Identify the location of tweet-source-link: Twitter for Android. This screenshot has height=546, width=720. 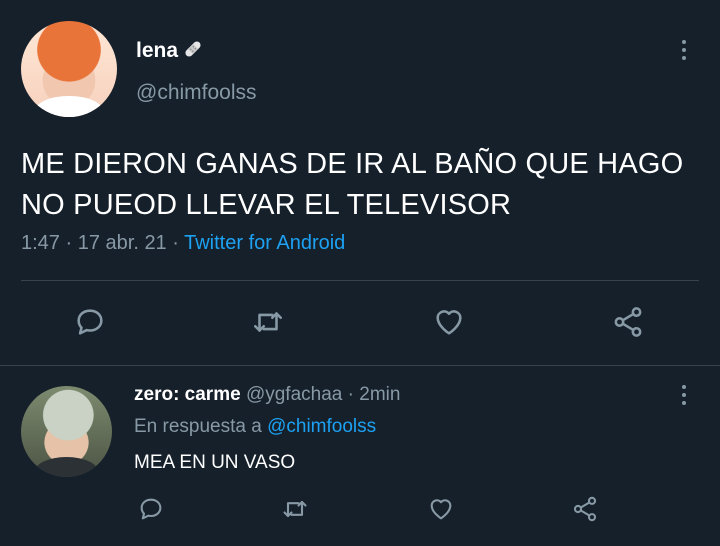
(264, 243).